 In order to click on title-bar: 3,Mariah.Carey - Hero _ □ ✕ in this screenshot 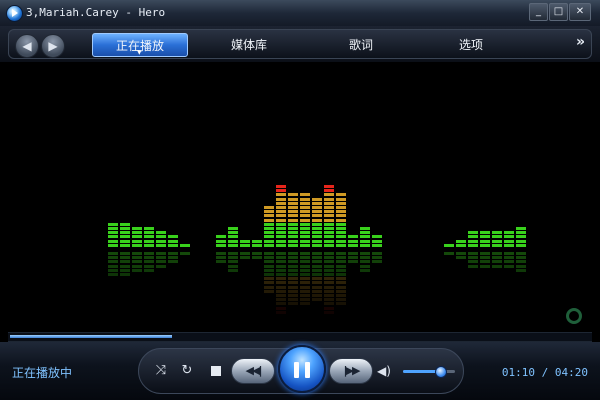, I will do `click(300, 13)`.